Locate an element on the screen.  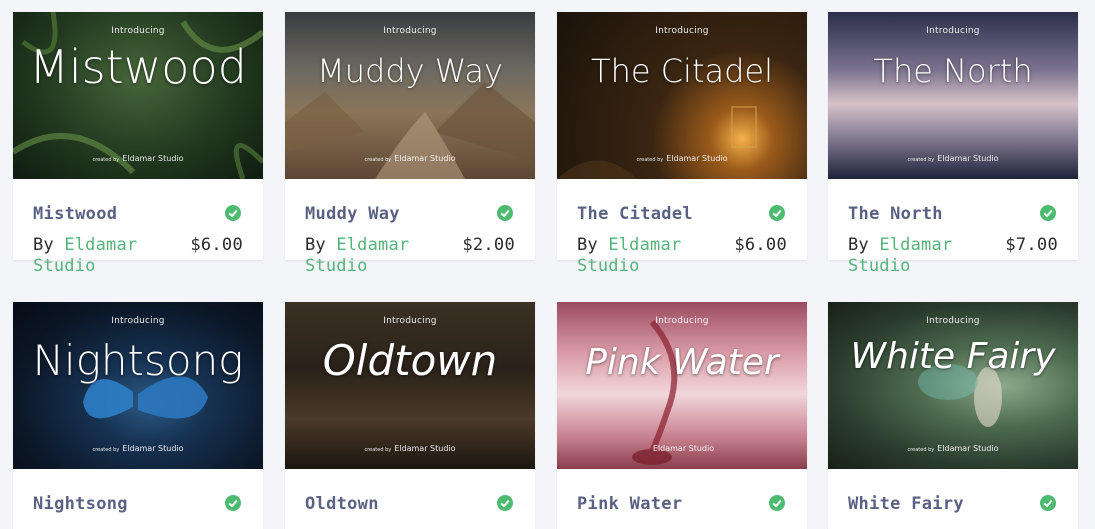
product-name-link: Pink Water is located at coordinates (629, 504).